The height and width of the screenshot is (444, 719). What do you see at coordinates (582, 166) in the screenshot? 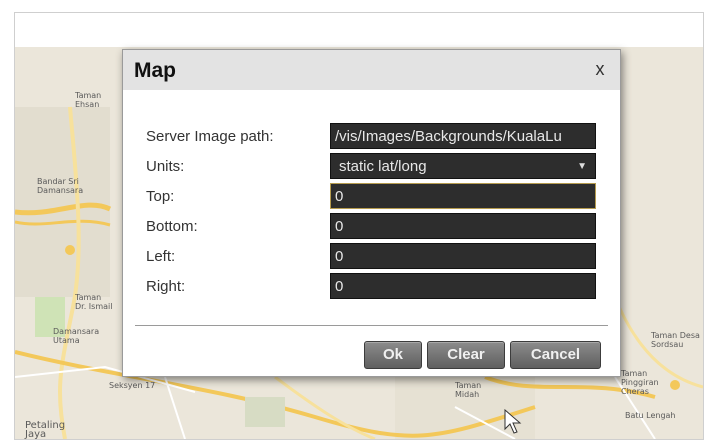
I see `chevron-down-icon: ▼` at bounding box center [582, 166].